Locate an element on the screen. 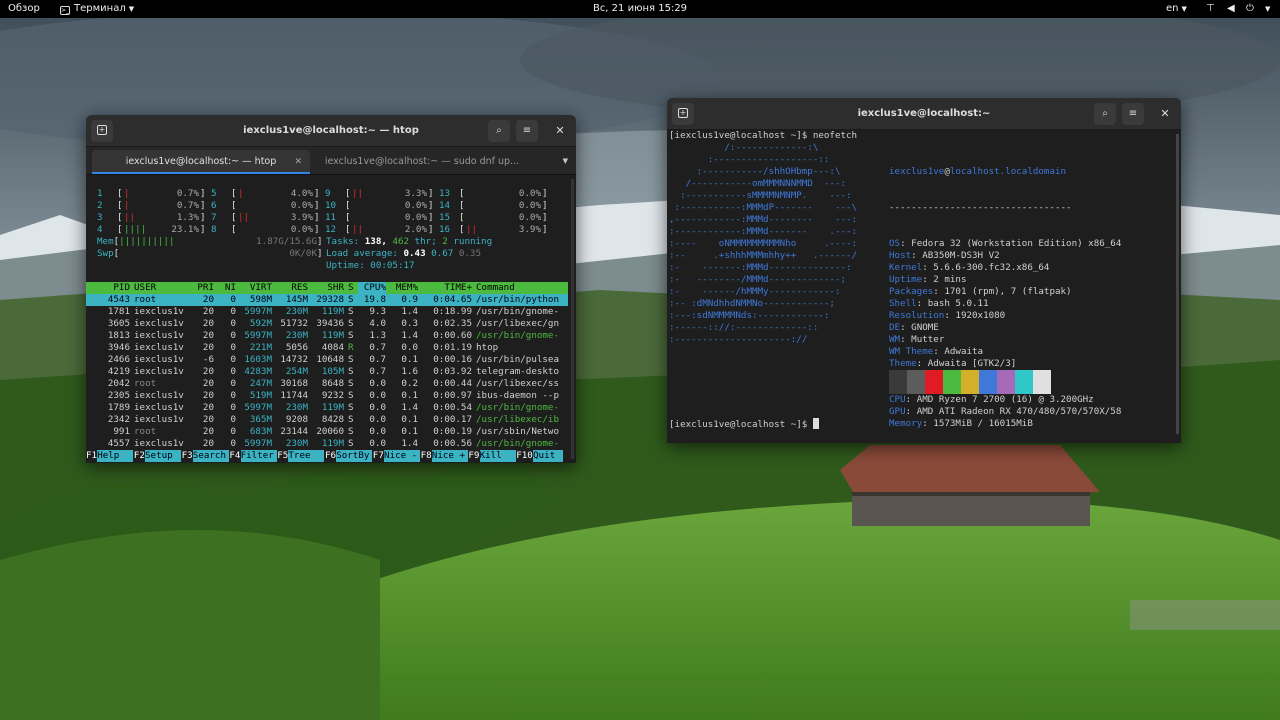 The image size is (1280, 720). system-menu-chevron-icon: ▼ is located at coordinates (1266, 9).